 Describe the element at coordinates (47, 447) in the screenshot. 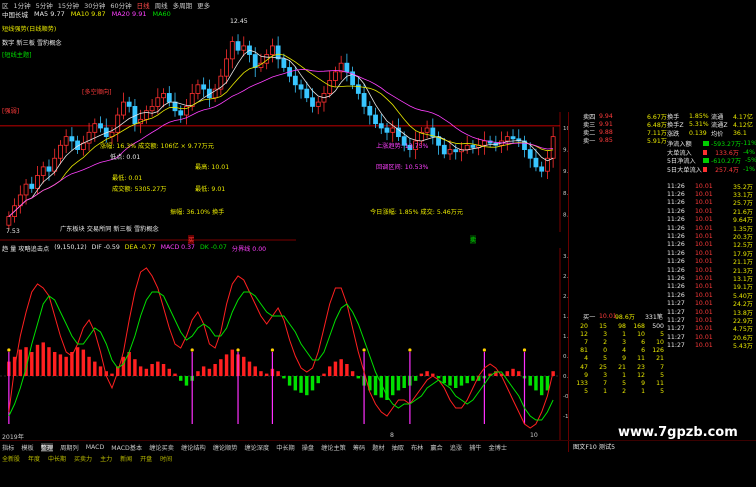

I see `indicator-tab-2: 整理` at that location.